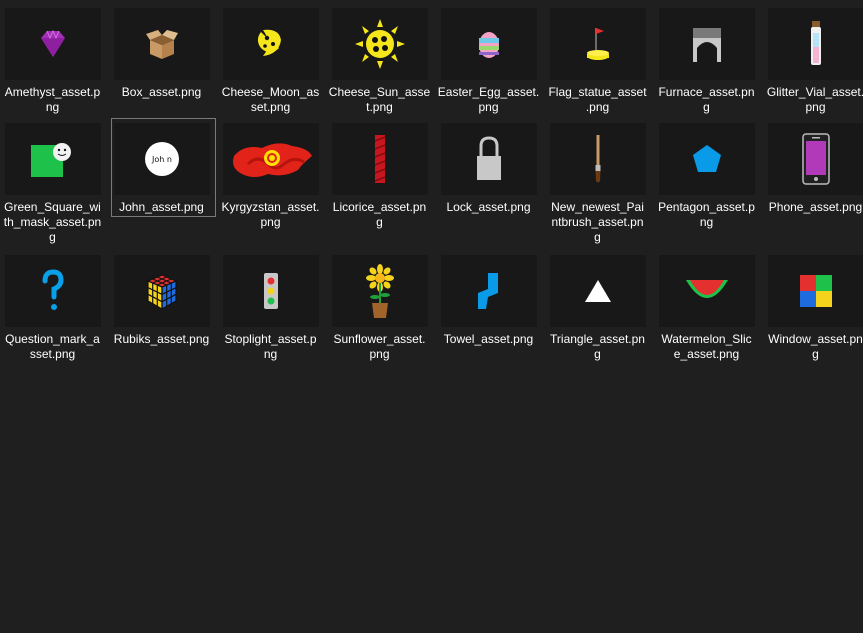 The image size is (863, 633). What do you see at coordinates (598, 291) in the screenshot?
I see `triangle-icon` at bounding box center [598, 291].